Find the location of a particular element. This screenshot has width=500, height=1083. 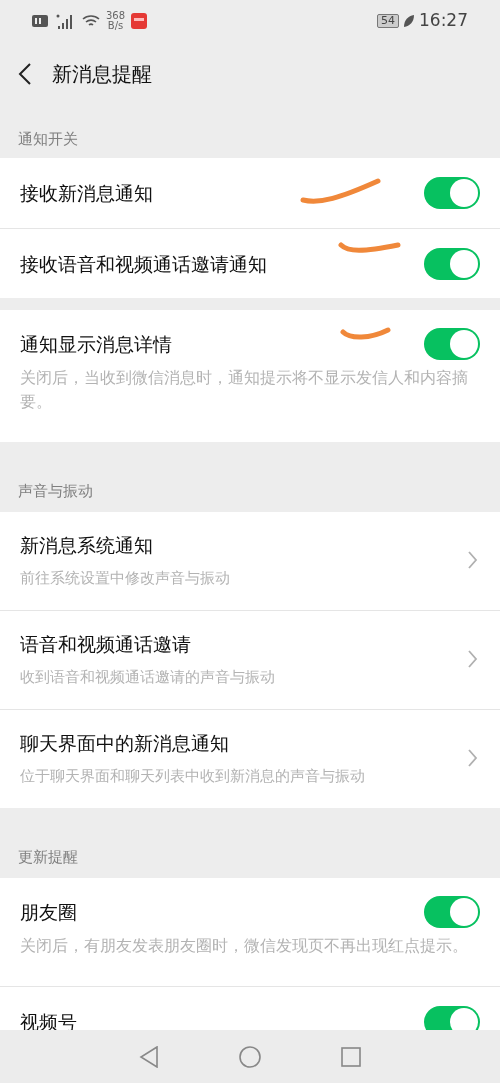

setting-title: 接收语音和视频通话邀请通知 is located at coordinates (143, 264).